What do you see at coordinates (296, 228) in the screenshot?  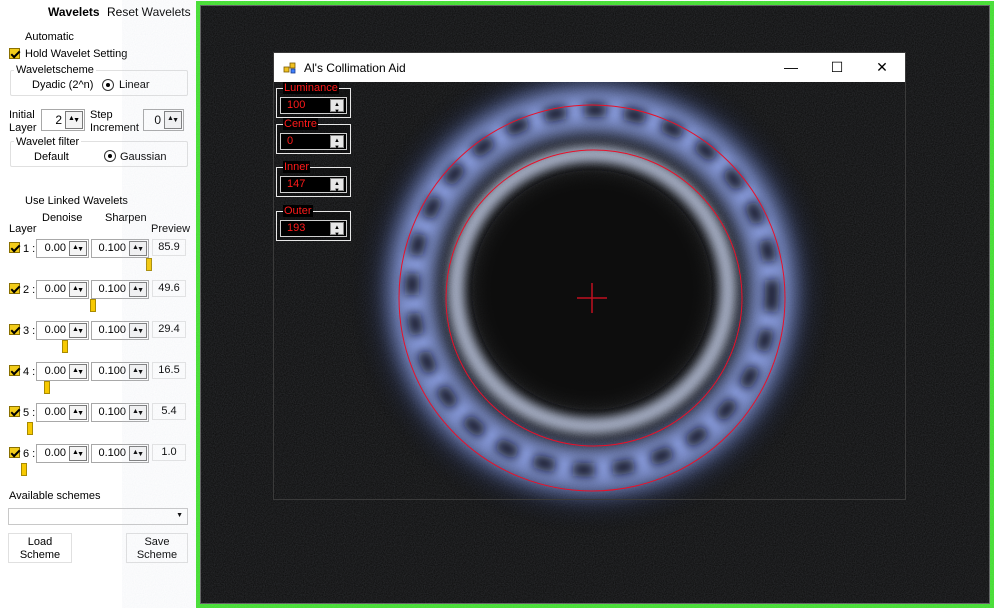 I see `control-value: 193` at bounding box center [296, 228].